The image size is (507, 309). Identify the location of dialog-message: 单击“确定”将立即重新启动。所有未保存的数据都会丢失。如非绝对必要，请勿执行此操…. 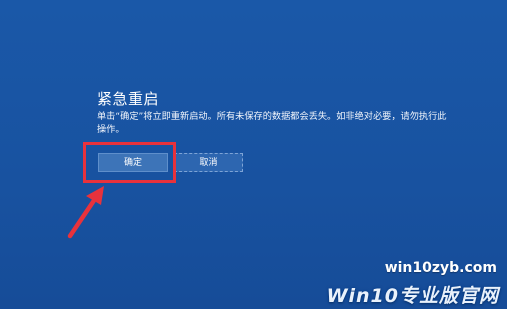
(272, 123).